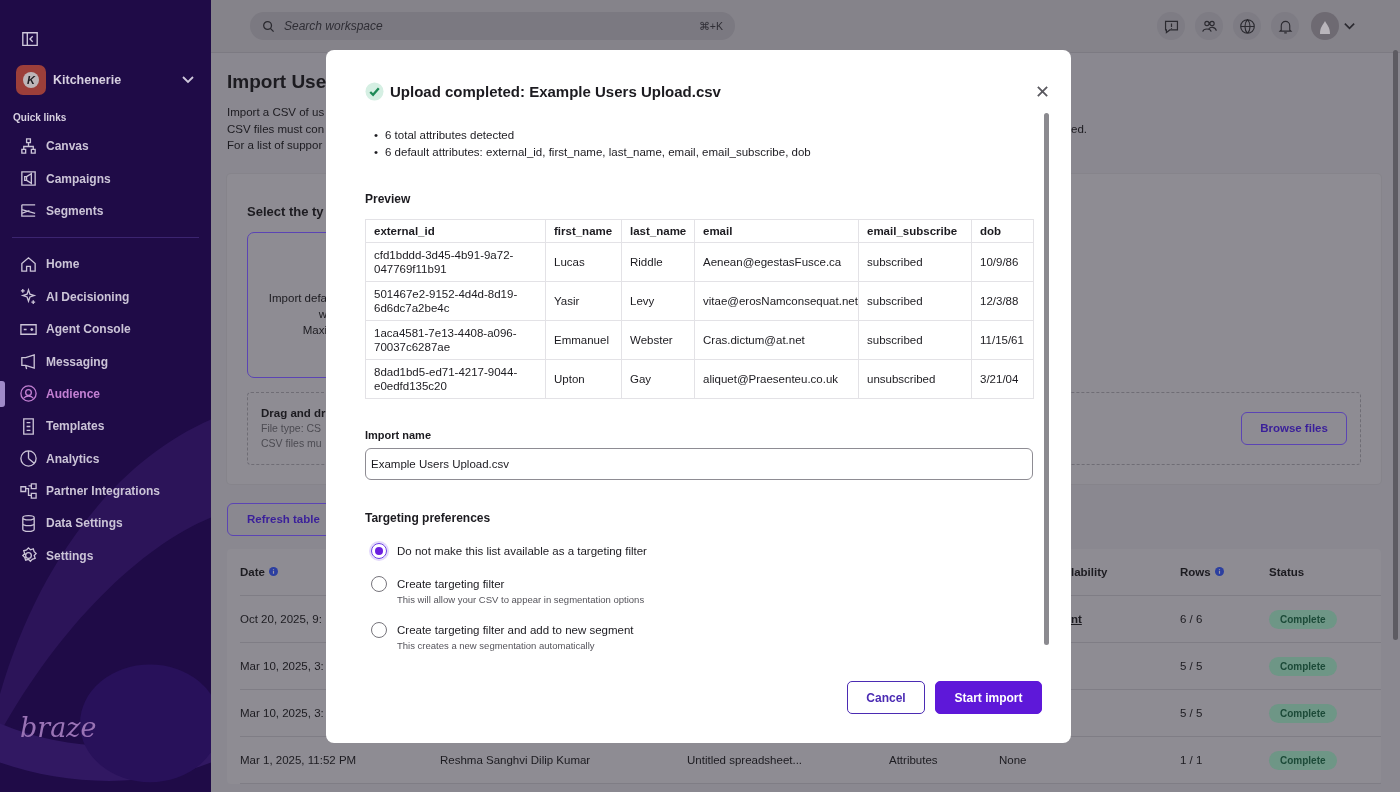 The width and height of the screenshot is (1400, 792). I want to click on option-hint: This creates a new segmentation automatically, so click(496, 645).